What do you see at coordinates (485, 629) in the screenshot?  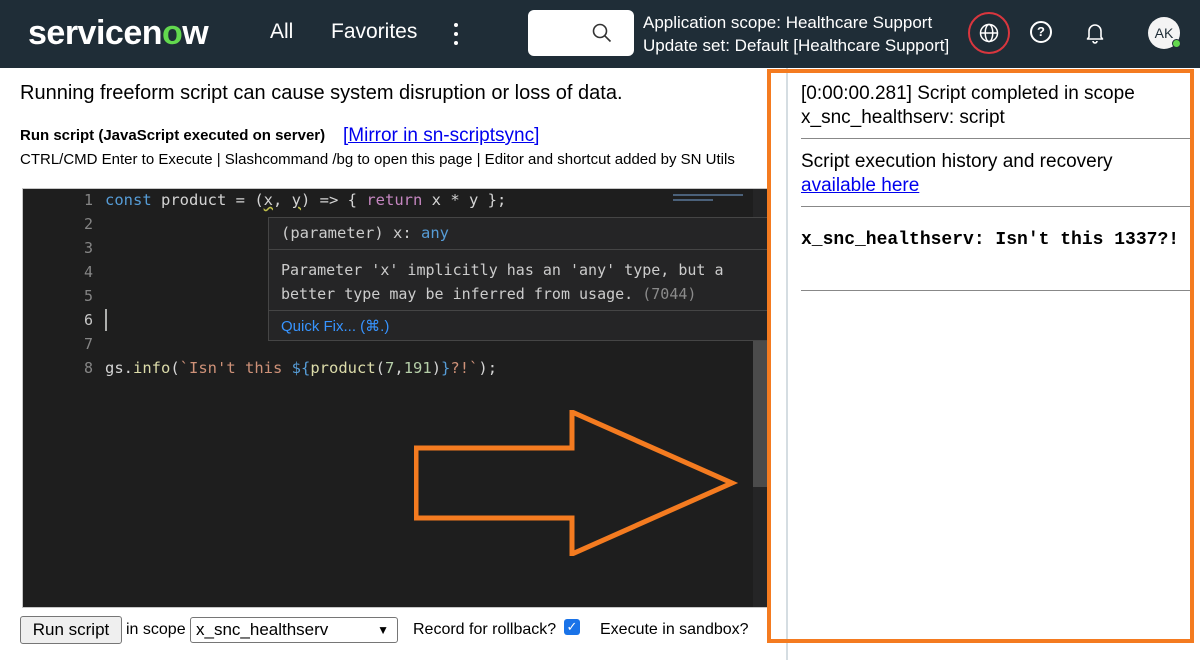 I see `rollback-label: Record for rollback?` at bounding box center [485, 629].